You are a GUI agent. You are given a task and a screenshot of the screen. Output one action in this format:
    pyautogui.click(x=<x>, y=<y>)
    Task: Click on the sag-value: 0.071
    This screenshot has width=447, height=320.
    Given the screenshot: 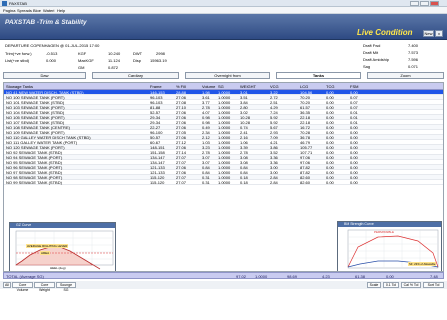 What is the action you would take?
    pyautogui.click(x=413, y=66)
    